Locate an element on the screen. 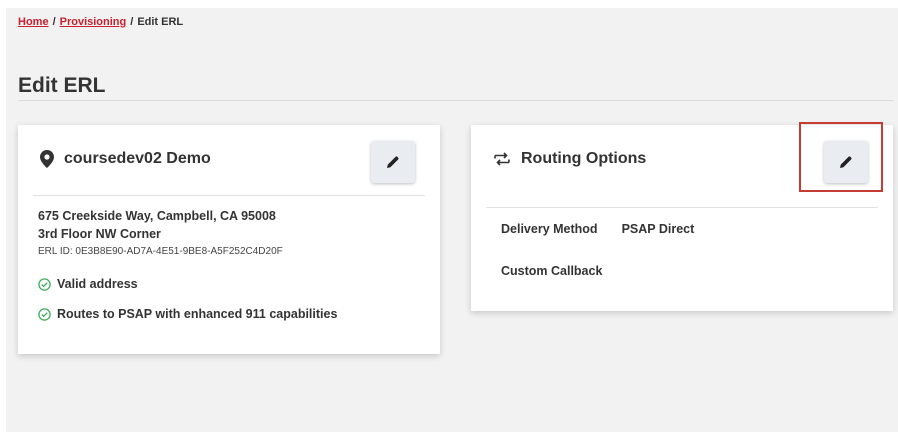 The image size is (898, 437). address-line-2: 3rd Floor NW Corner is located at coordinates (99, 234).